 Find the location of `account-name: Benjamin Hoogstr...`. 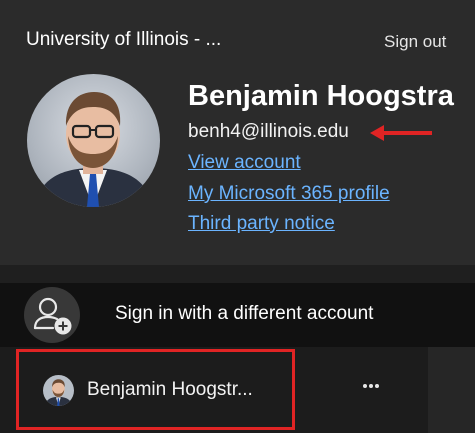

account-name: Benjamin Hoogstr... is located at coordinates (170, 389).